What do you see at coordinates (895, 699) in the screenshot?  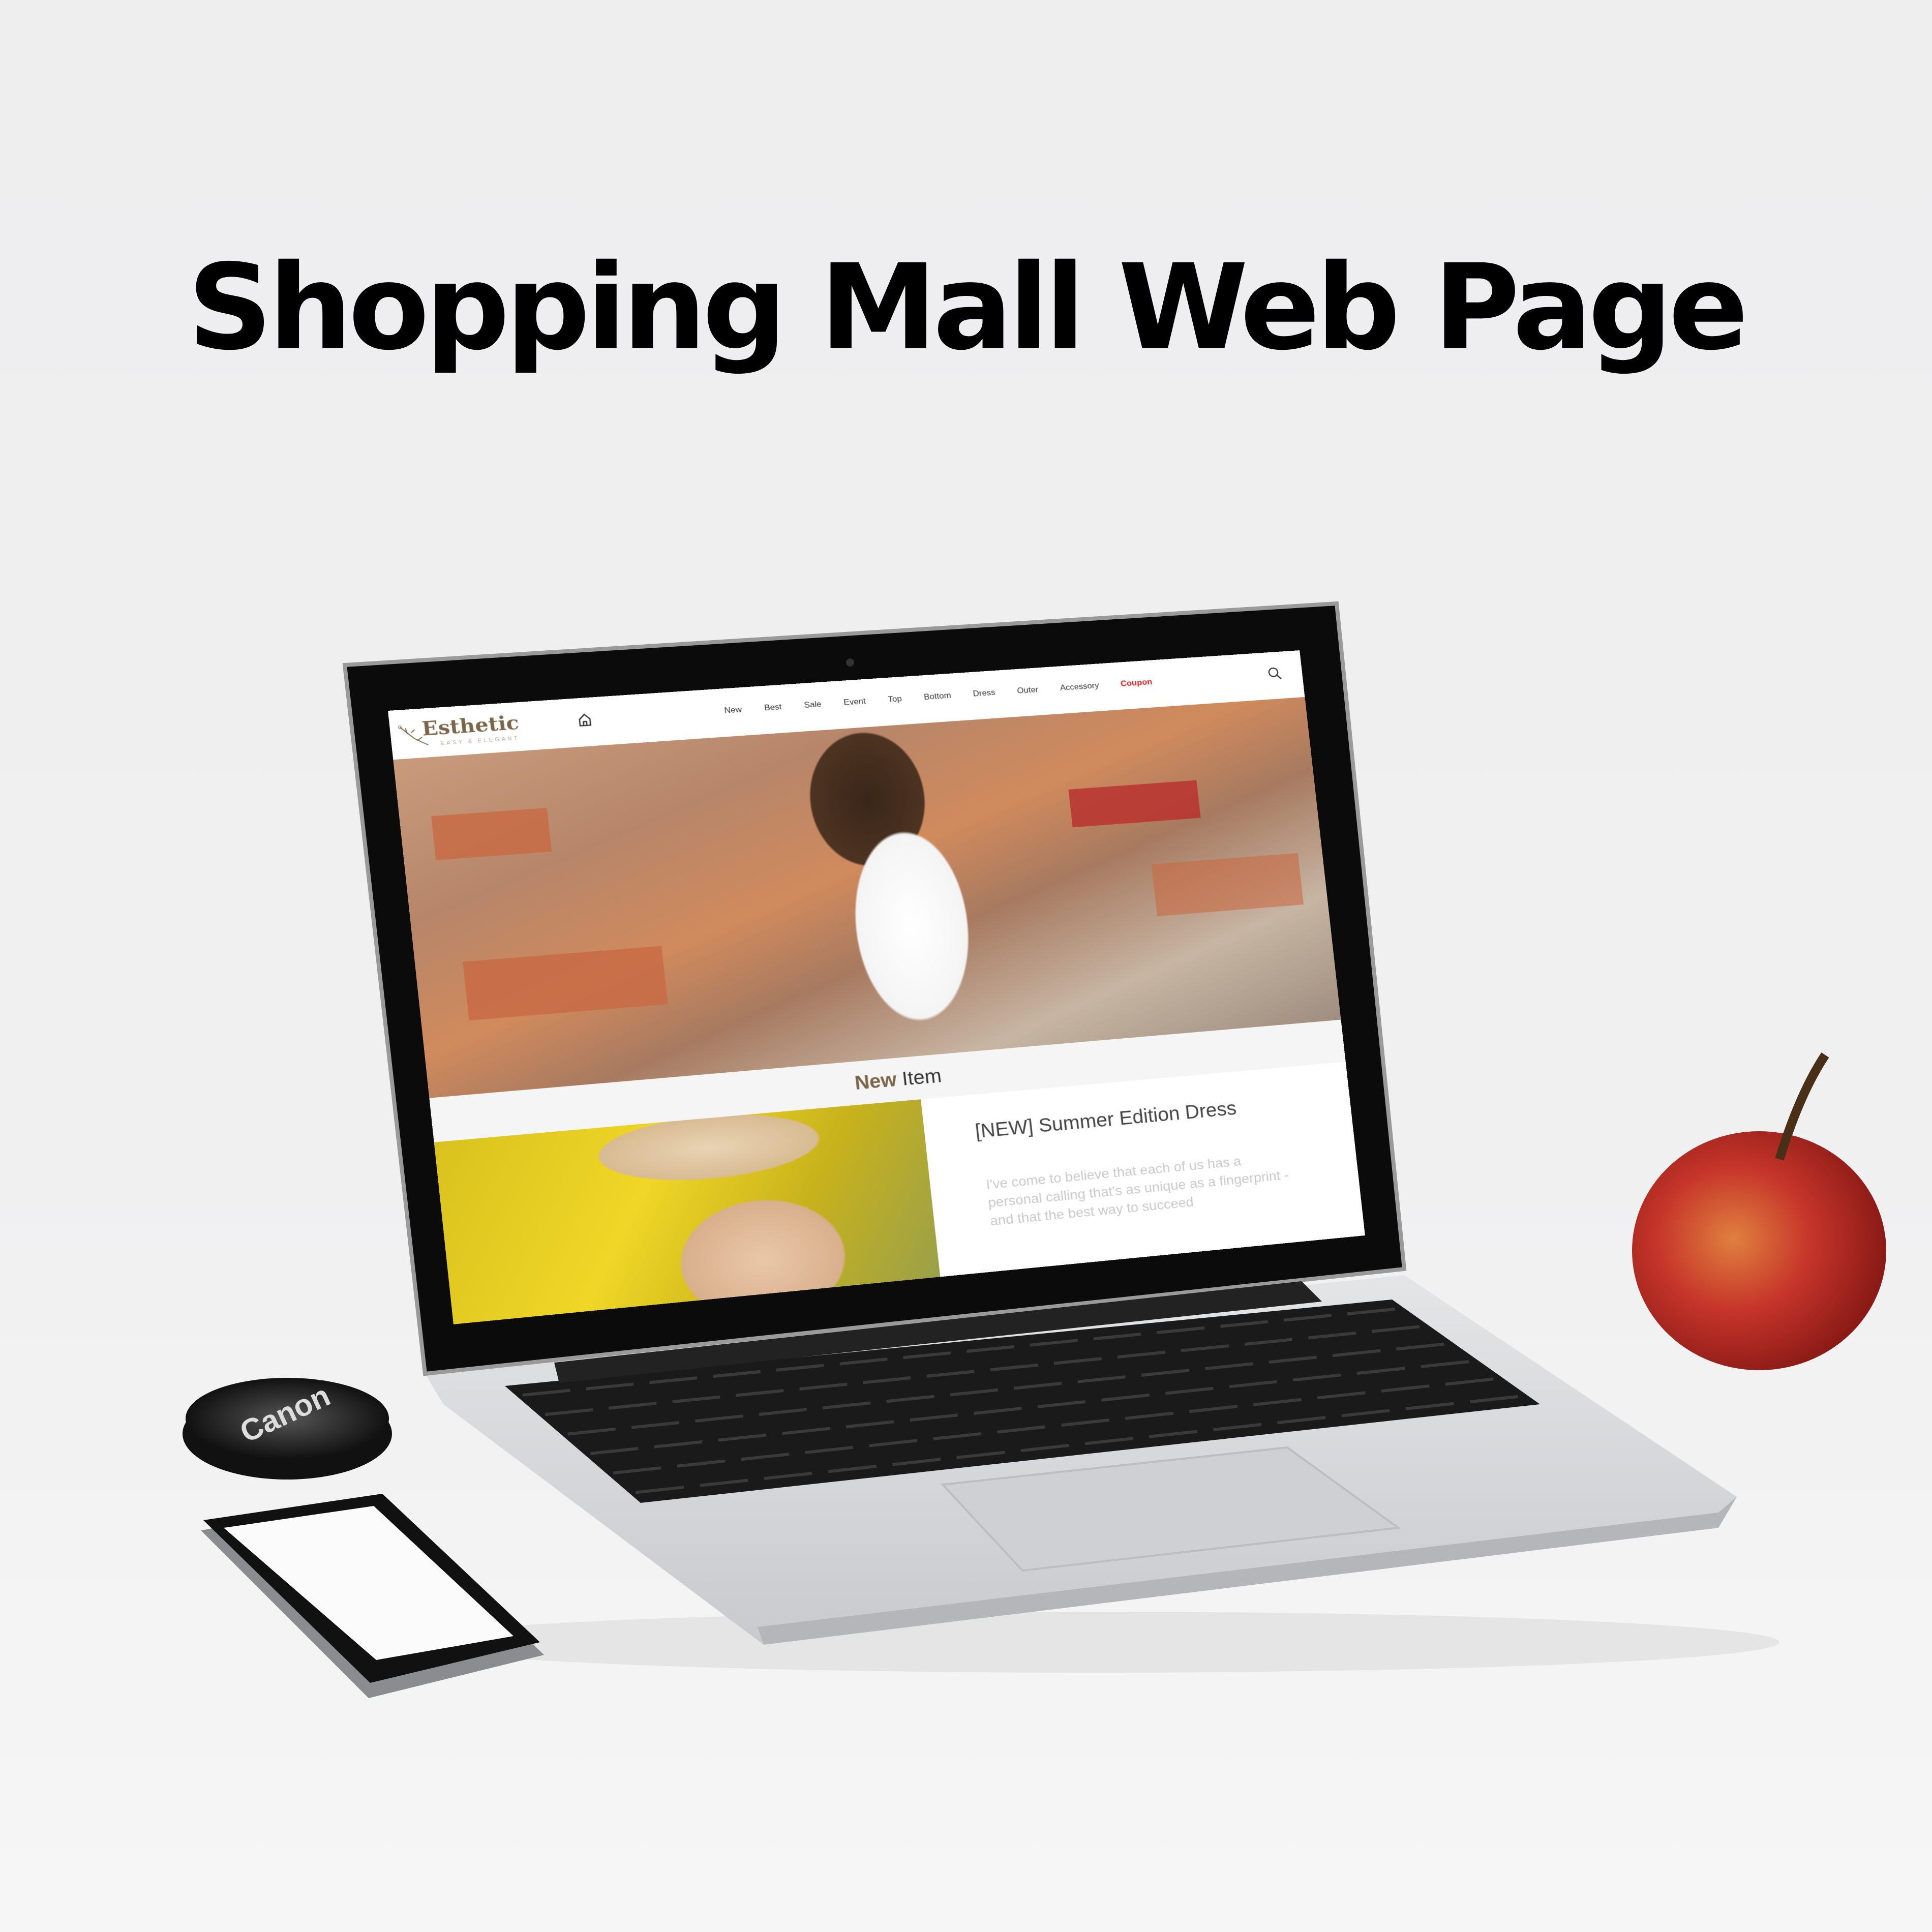 I see `nav-item-top: Top` at bounding box center [895, 699].